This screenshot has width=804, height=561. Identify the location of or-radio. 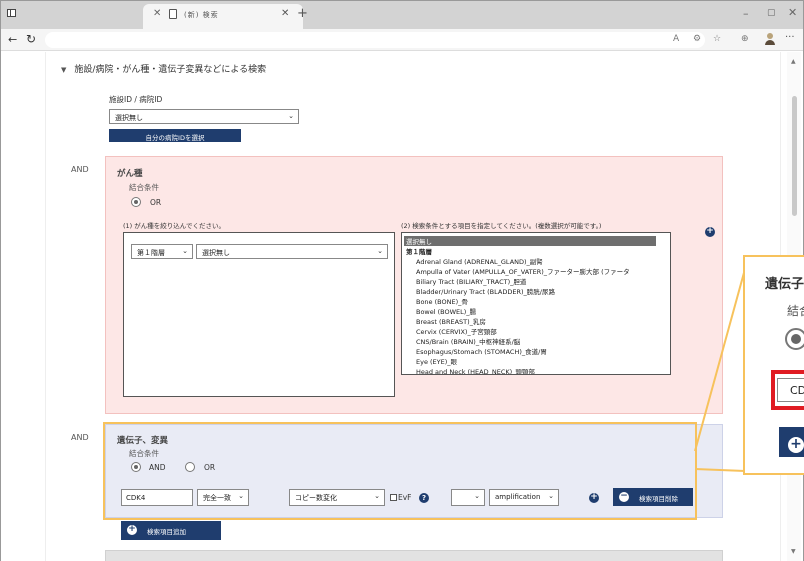
(136, 202).